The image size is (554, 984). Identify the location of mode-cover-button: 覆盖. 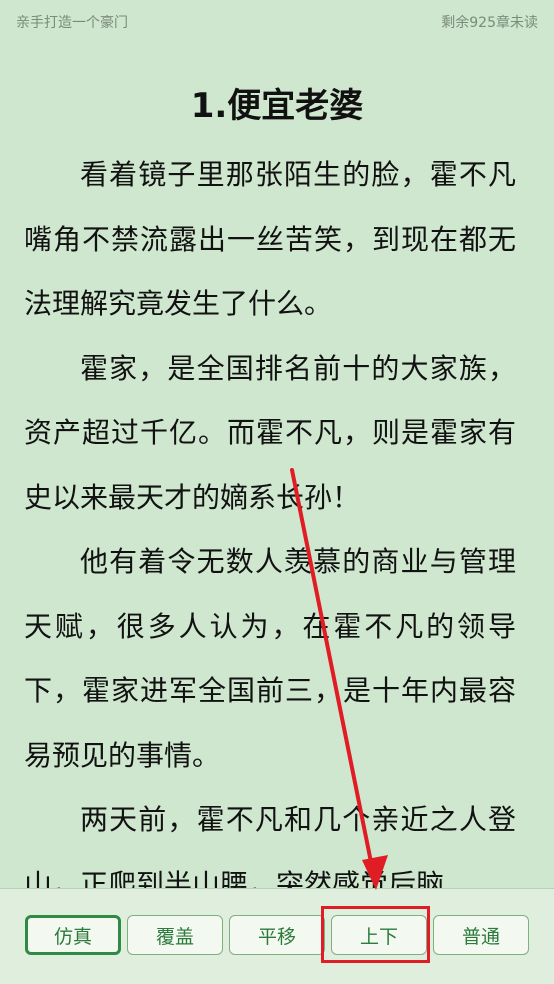
(175, 935).